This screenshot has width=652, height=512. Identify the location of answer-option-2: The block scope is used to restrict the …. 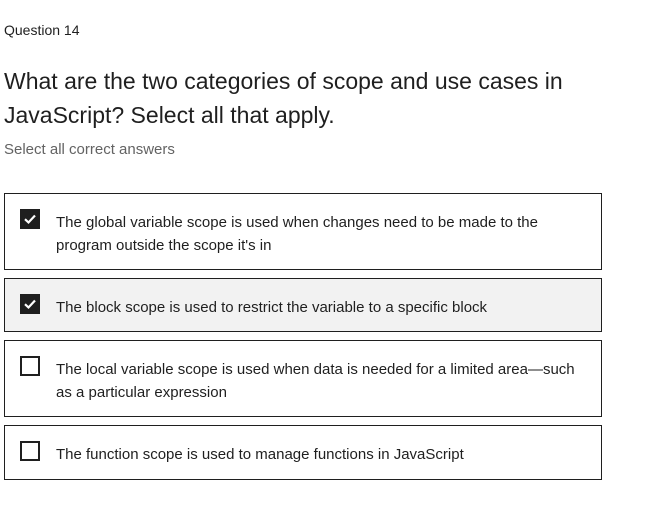
(303, 305).